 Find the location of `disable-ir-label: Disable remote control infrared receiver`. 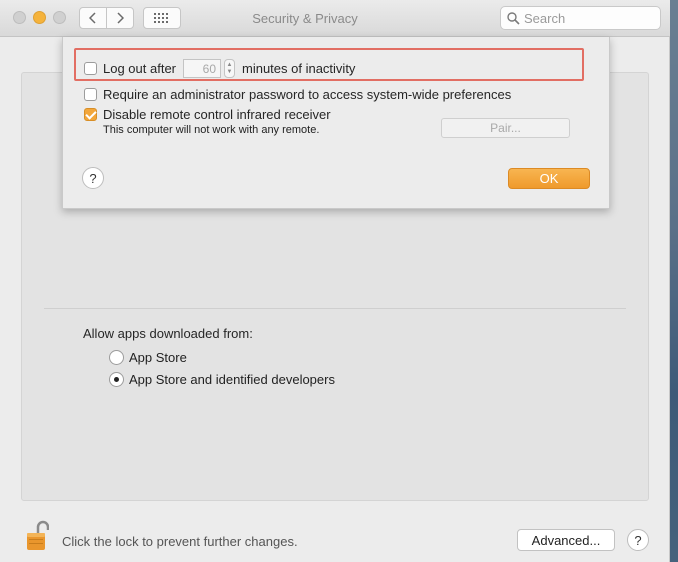

disable-ir-label: Disable remote control infrared receiver is located at coordinates (217, 114).